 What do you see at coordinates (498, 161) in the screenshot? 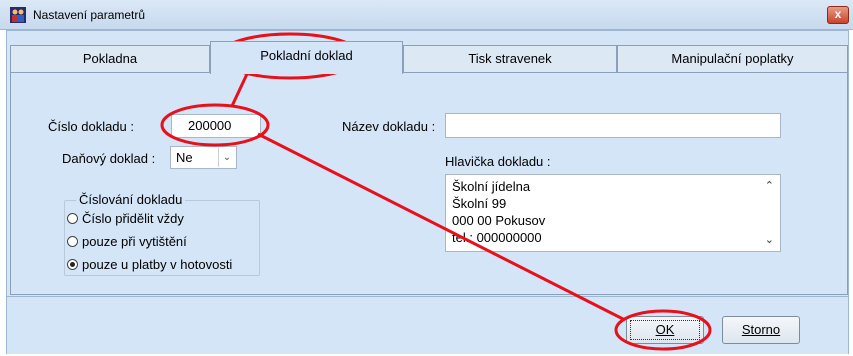
I see `hlavicka-dokladu-label: Hlavička dokladu :` at bounding box center [498, 161].